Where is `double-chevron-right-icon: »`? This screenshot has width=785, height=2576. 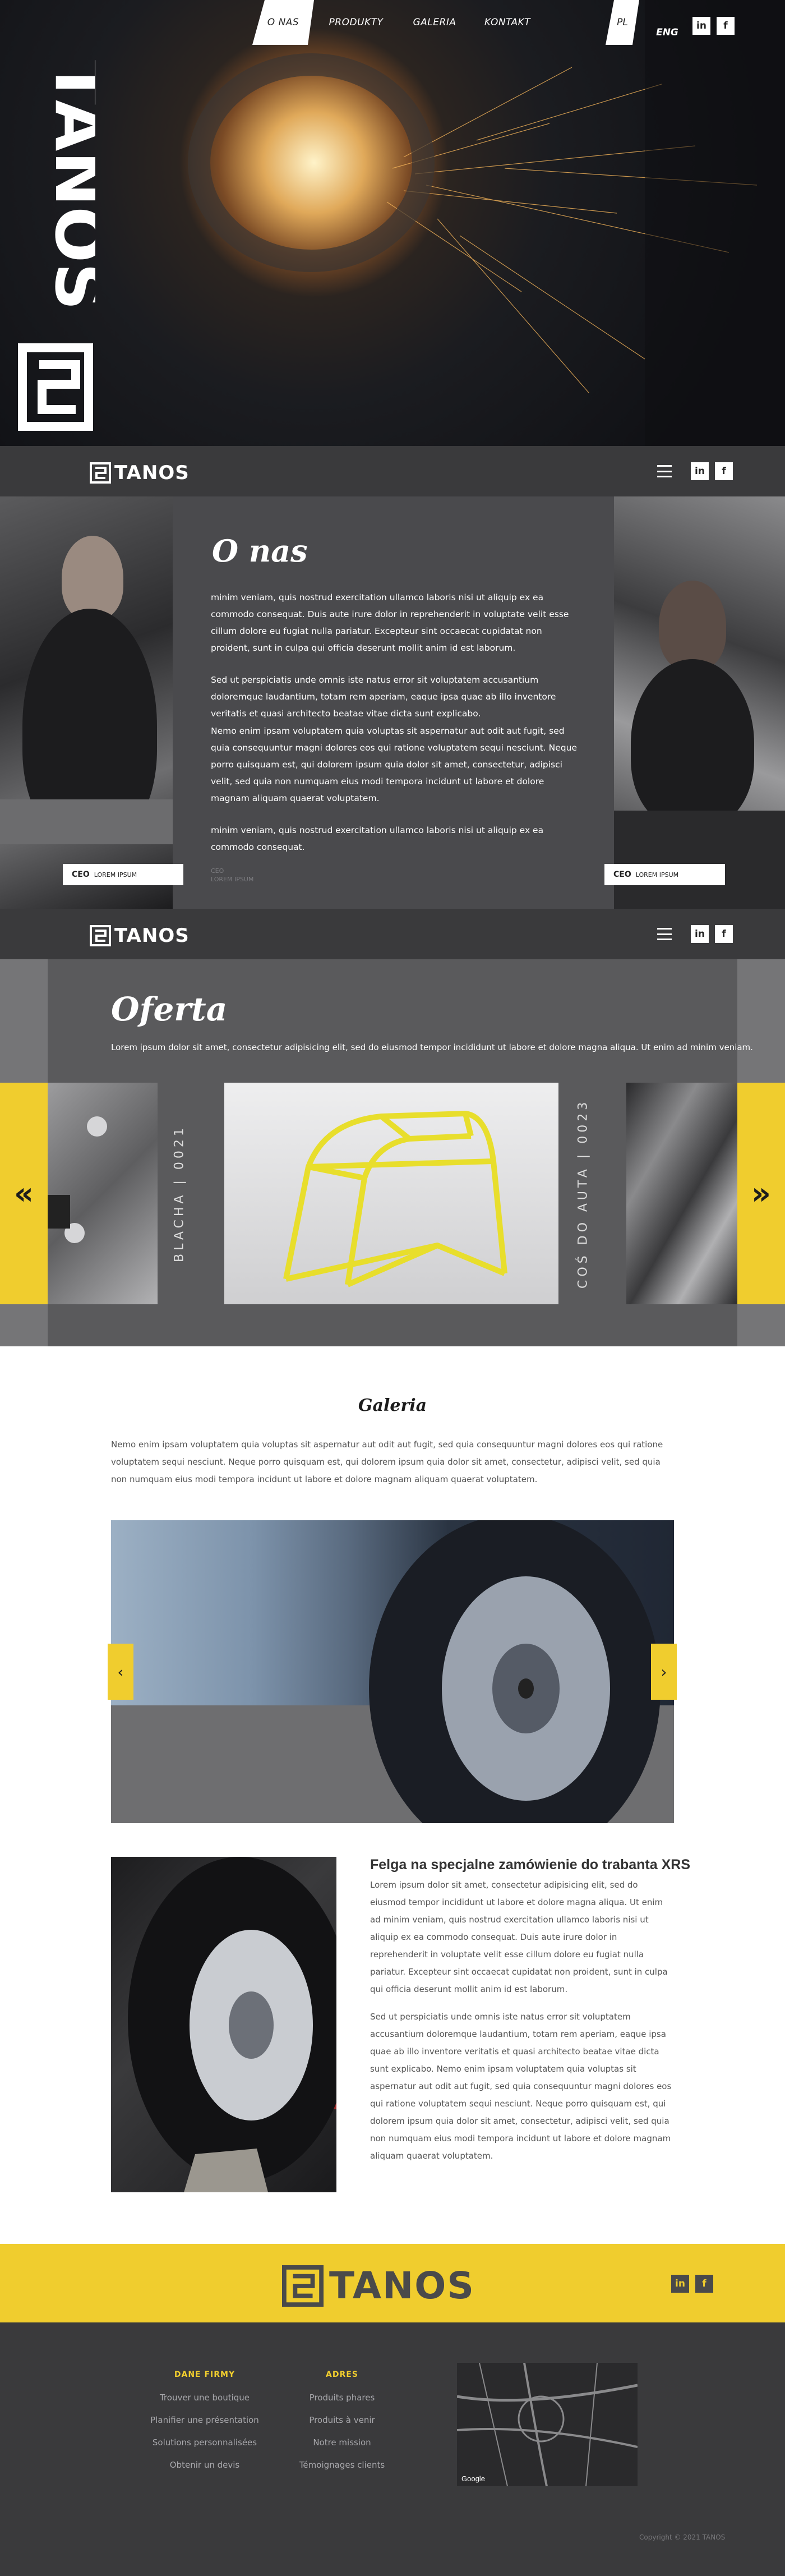 double-chevron-right-icon: » is located at coordinates (761, 1193).